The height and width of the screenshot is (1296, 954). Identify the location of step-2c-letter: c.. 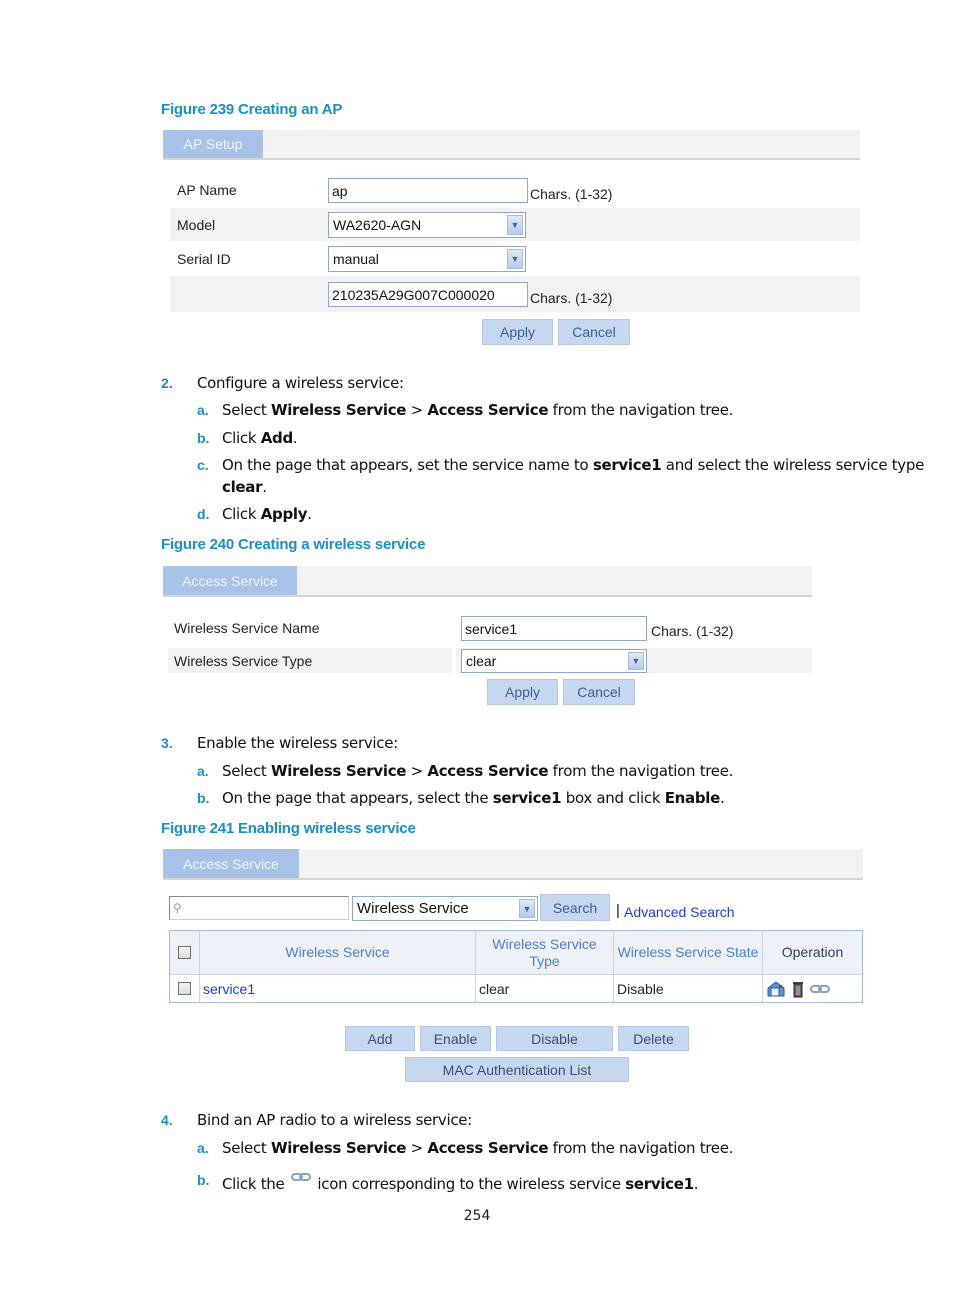
(203, 465).